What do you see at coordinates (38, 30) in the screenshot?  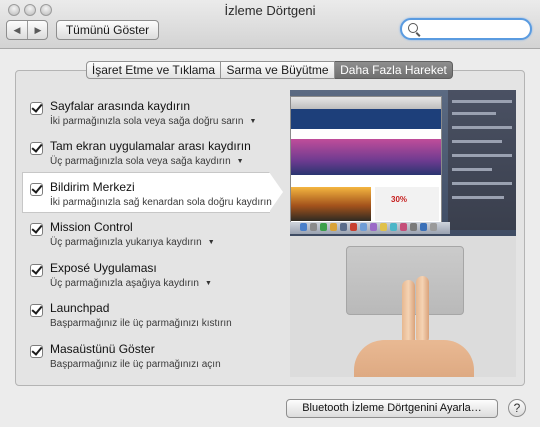 I see `chevron-right-icon: ▶` at bounding box center [38, 30].